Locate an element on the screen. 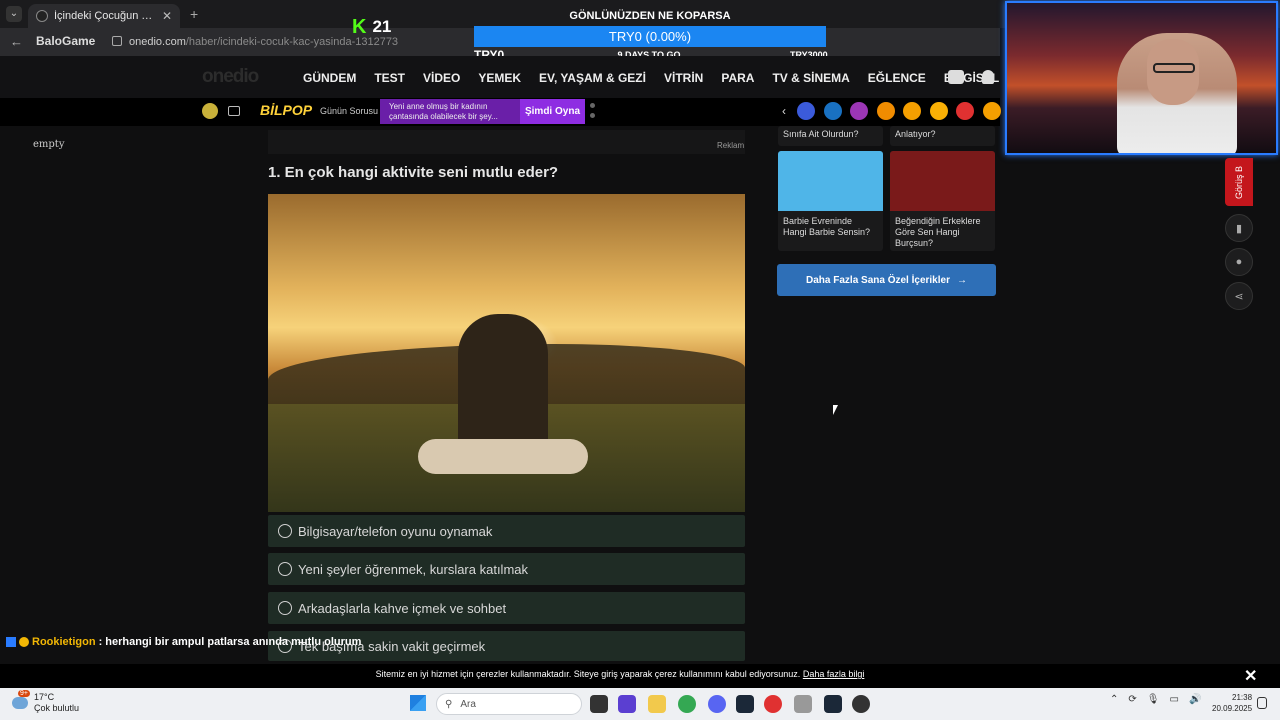 Image resolution: width=1280 pixels, height=720 pixels. url-host: onedio.com is located at coordinates (157, 42).